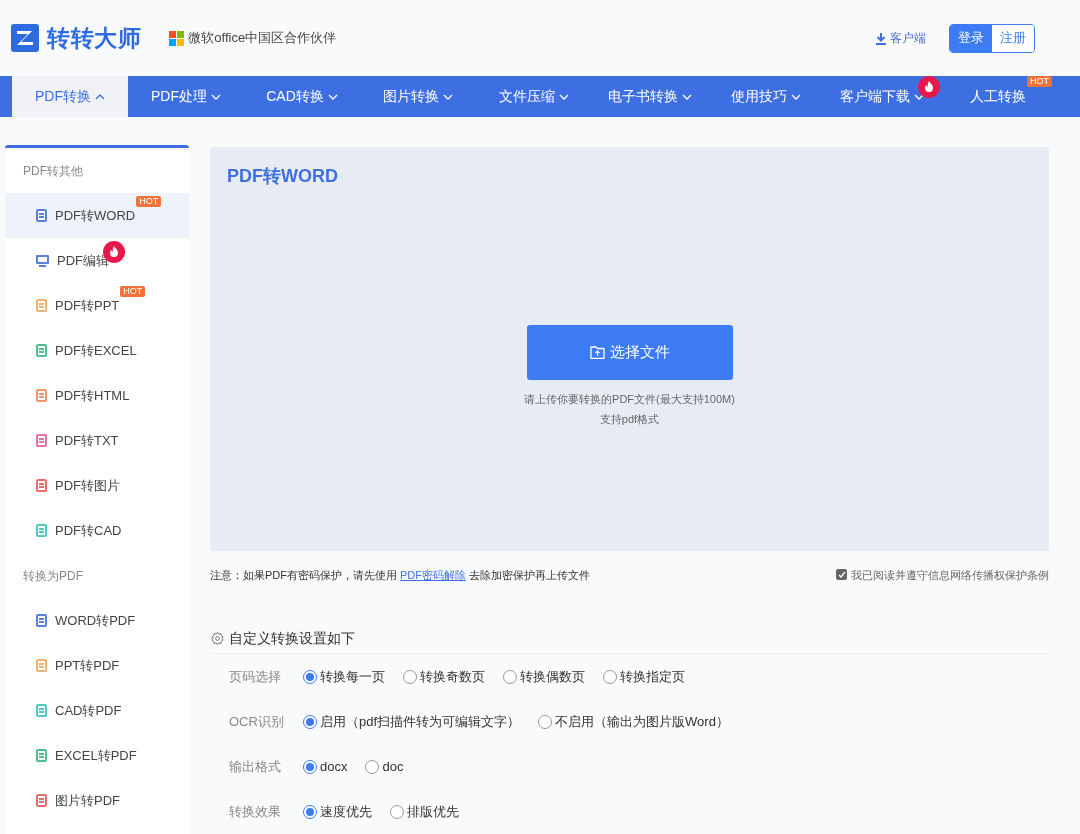 The width and height of the screenshot is (1080, 834). I want to click on radio-option: 转换指定页, so click(644, 676).